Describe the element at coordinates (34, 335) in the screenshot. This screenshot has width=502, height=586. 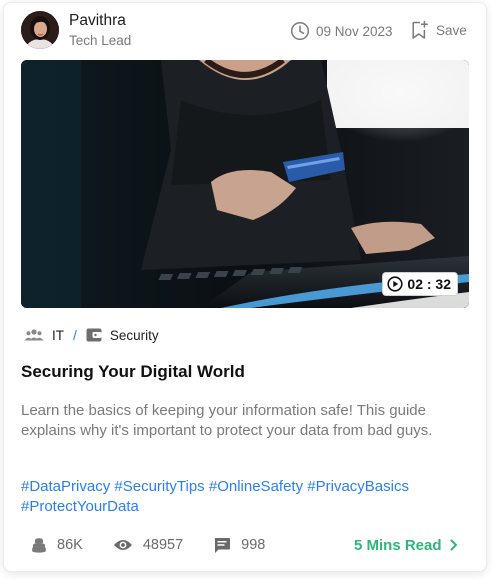
I see `group-icon` at that location.